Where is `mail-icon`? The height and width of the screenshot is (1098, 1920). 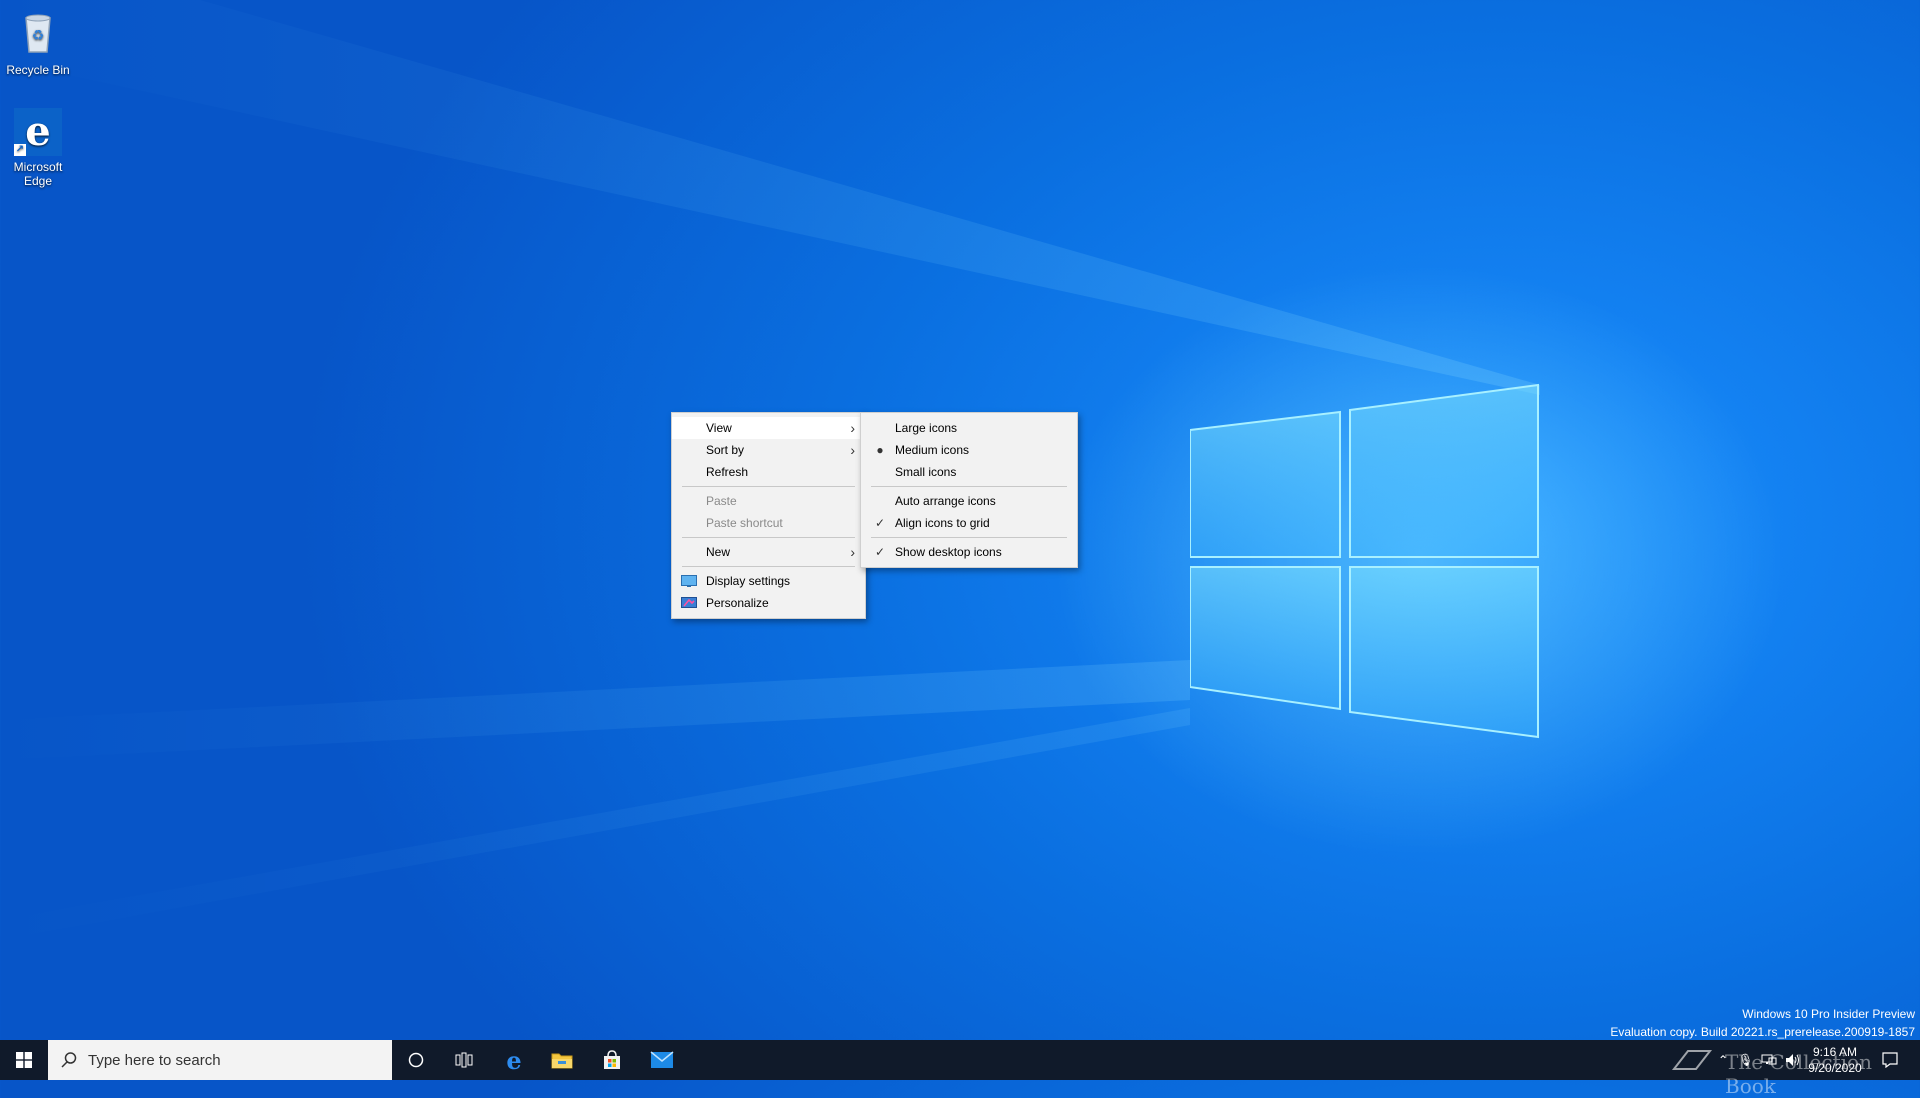
mail-icon is located at coordinates (662, 1059).